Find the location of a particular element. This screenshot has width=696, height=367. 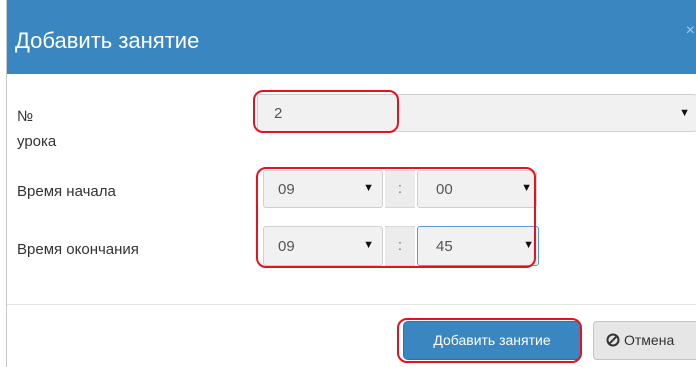

end-hour-value: 09 is located at coordinates (286, 246).